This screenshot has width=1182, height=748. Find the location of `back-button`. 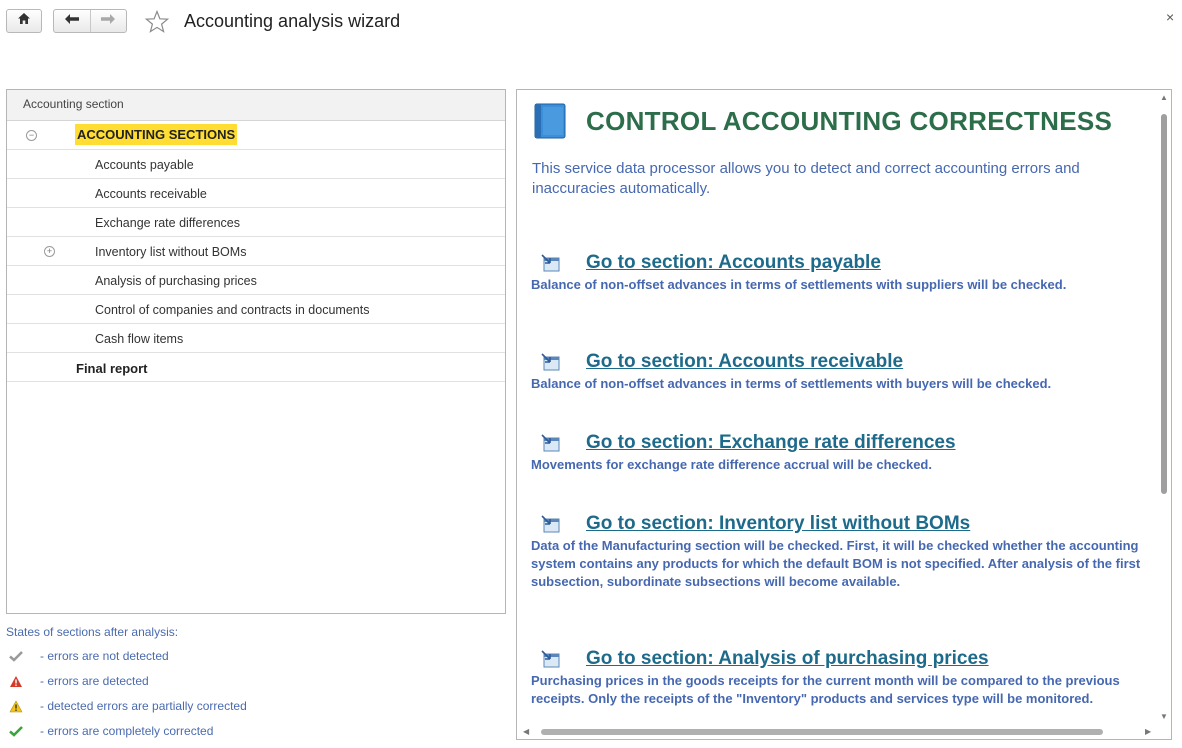

back-button is located at coordinates (72, 21).